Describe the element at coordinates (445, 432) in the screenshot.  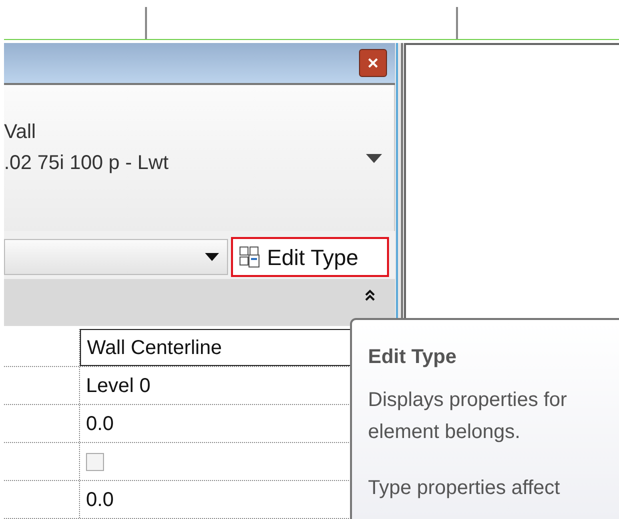
I see `tooltip-text: element belongs.` at that location.